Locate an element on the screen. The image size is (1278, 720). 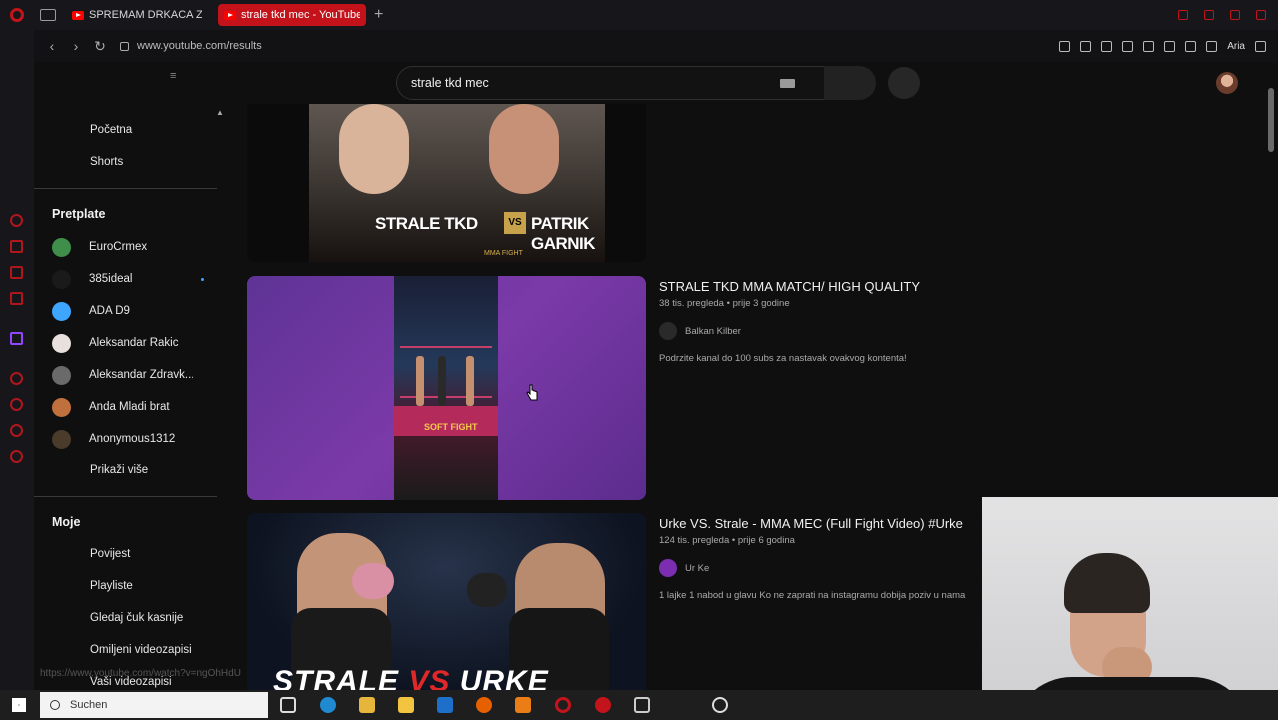
history-icon is located at coordinates (16, 404).